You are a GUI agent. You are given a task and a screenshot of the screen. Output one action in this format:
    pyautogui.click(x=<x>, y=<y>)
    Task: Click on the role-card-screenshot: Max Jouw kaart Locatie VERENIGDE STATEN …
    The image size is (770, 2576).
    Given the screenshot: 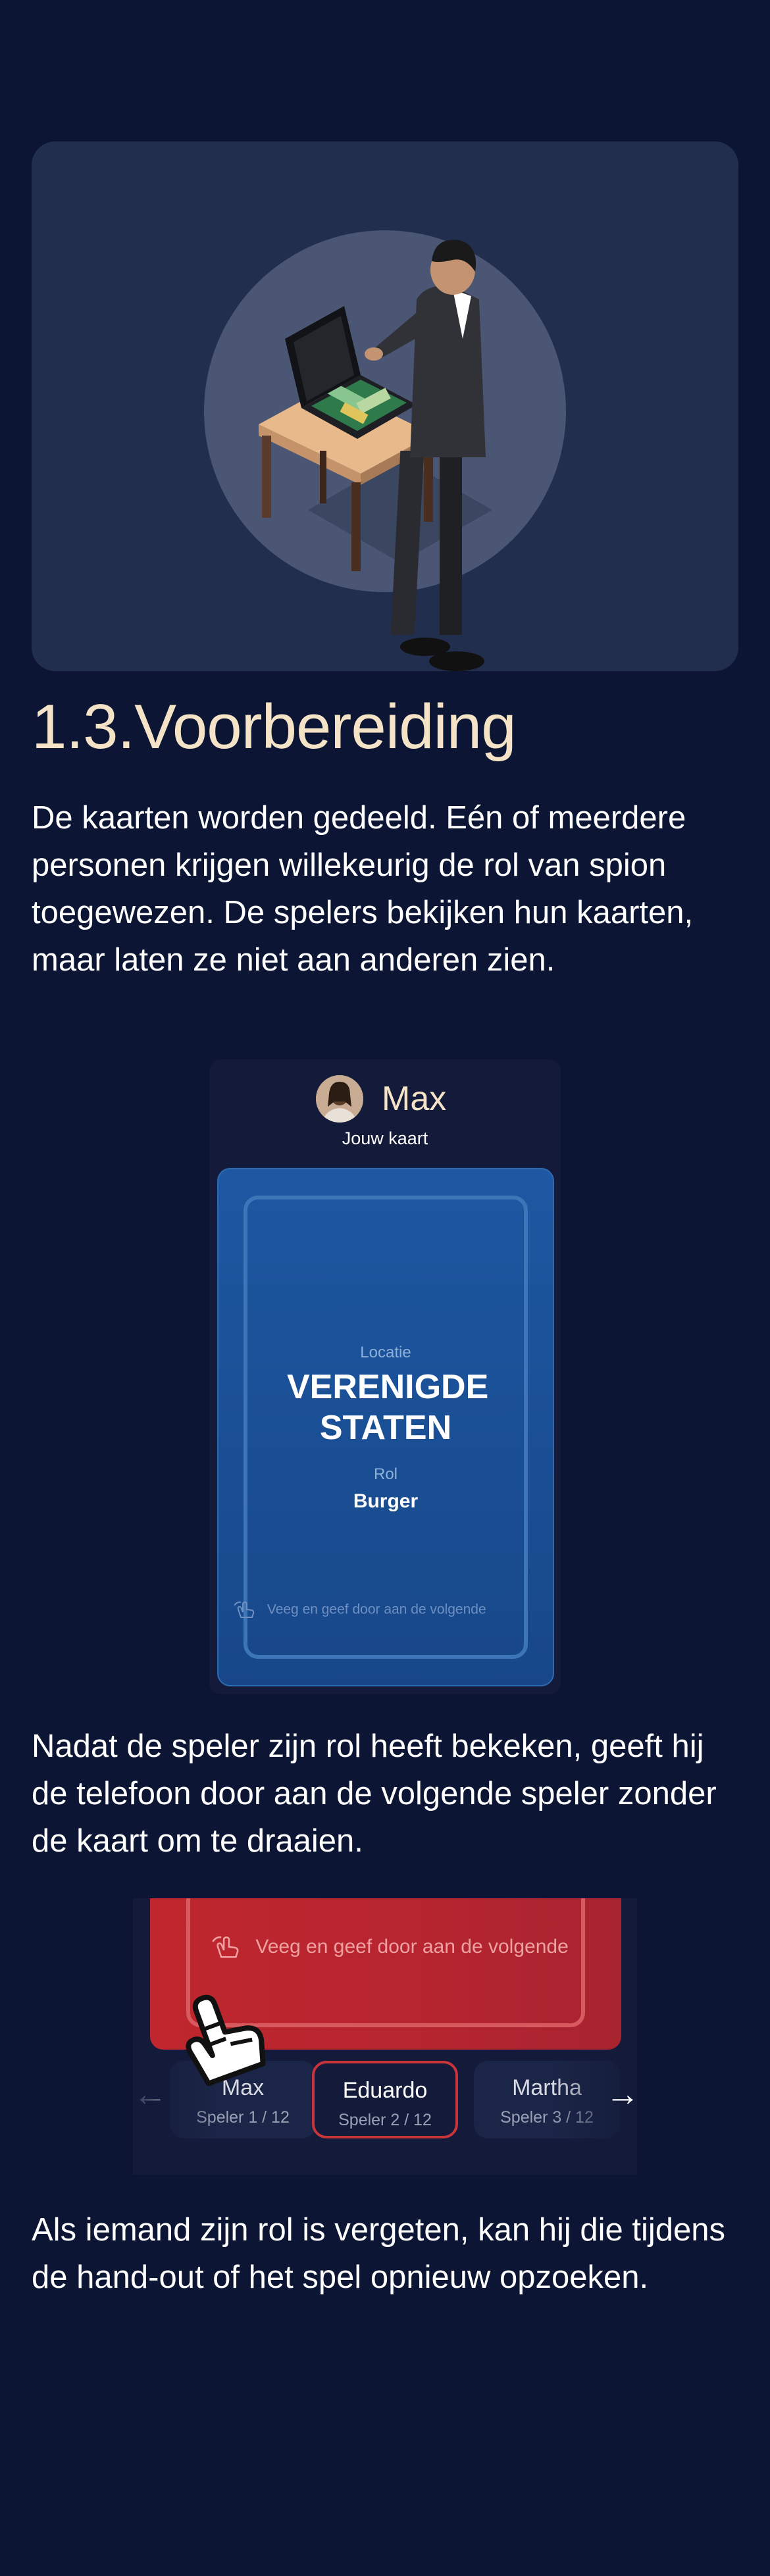 What is the action you would take?
    pyautogui.click(x=385, y=1377)
    